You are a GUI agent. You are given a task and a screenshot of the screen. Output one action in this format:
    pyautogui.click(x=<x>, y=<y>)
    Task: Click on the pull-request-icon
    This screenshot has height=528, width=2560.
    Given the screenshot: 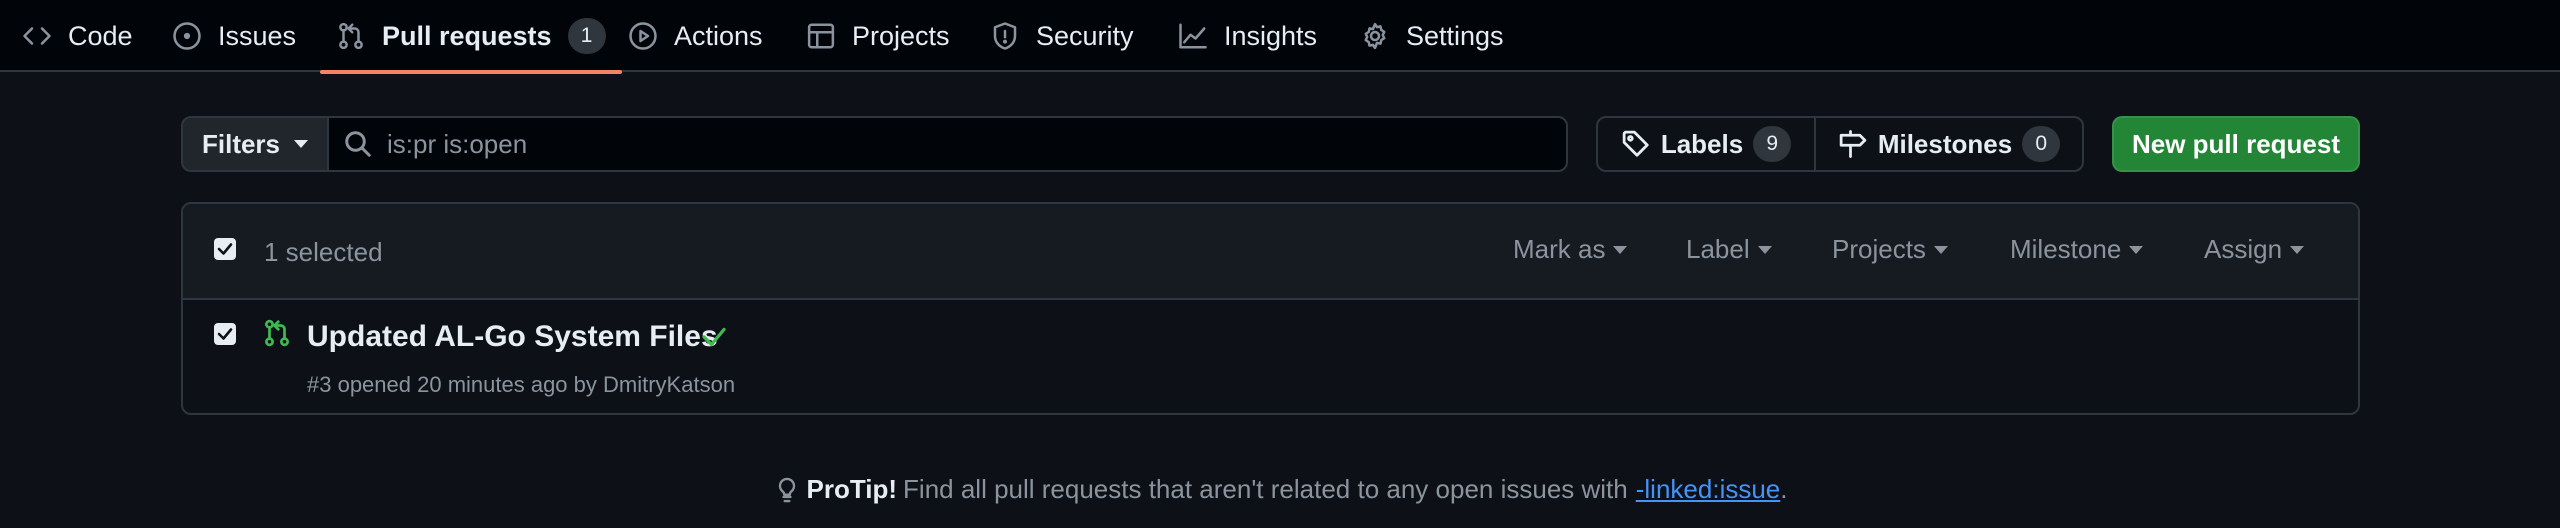 What is the action you would take?
    pyautogui.click(x=351, y=36)
    